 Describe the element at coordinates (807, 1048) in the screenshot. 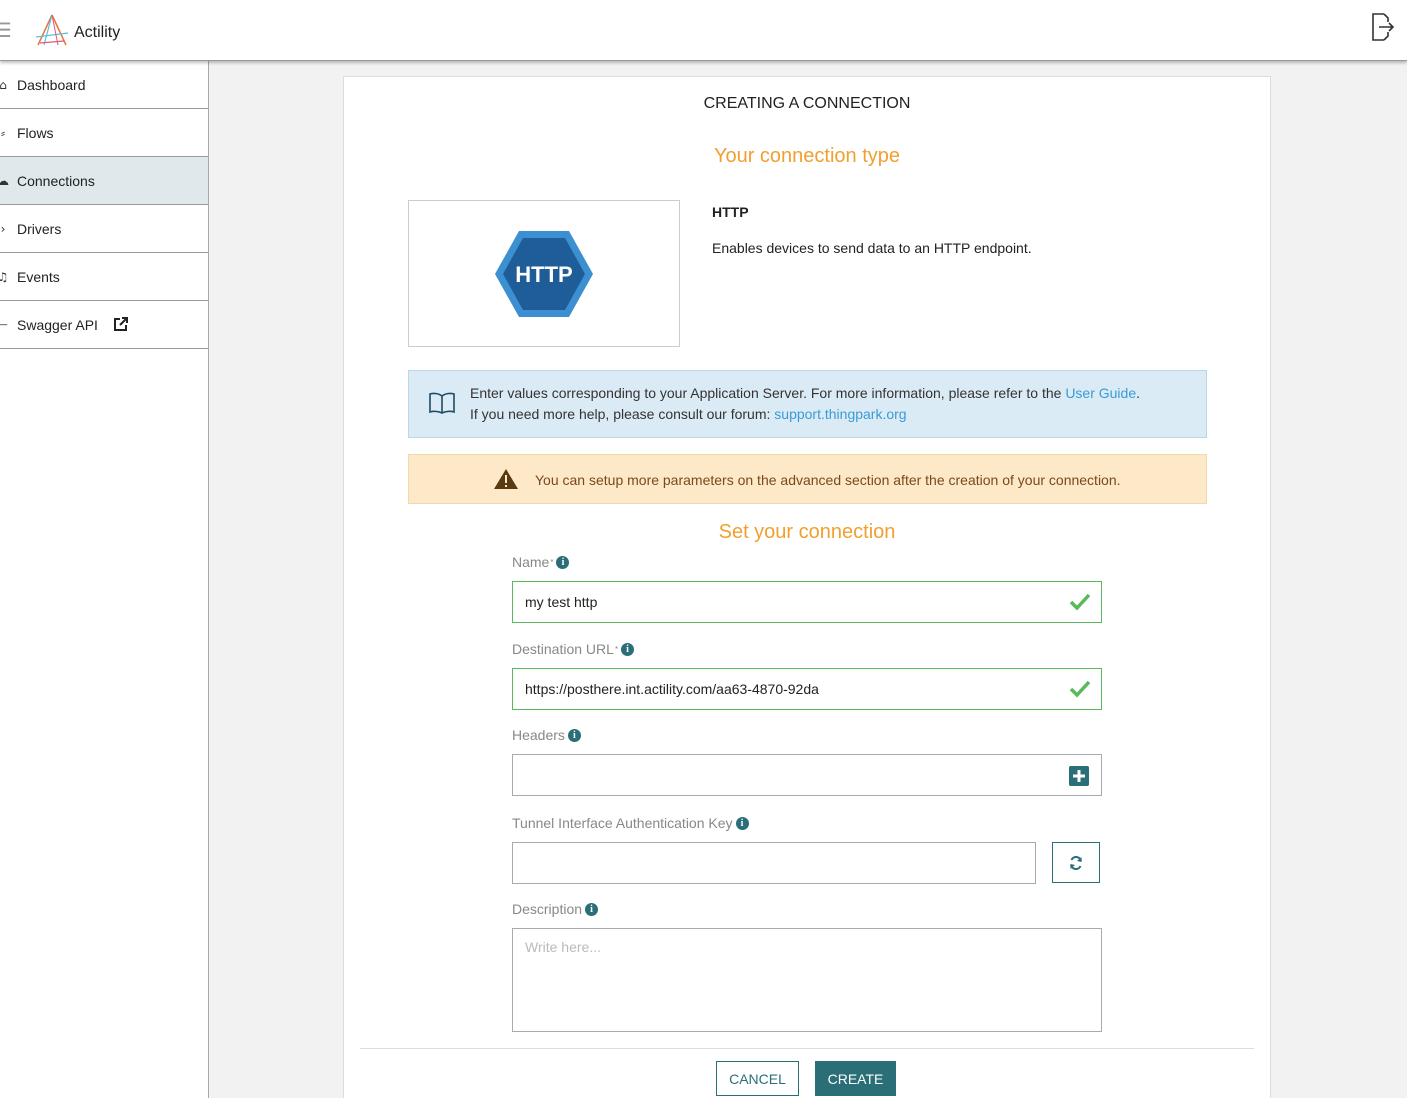

I see `divider` at that location.